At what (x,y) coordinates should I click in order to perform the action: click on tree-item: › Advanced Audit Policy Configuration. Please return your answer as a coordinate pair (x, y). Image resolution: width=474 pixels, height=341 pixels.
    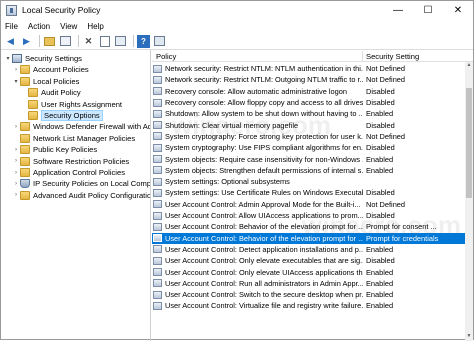
    Looking at the image, I should click on (81, 195).